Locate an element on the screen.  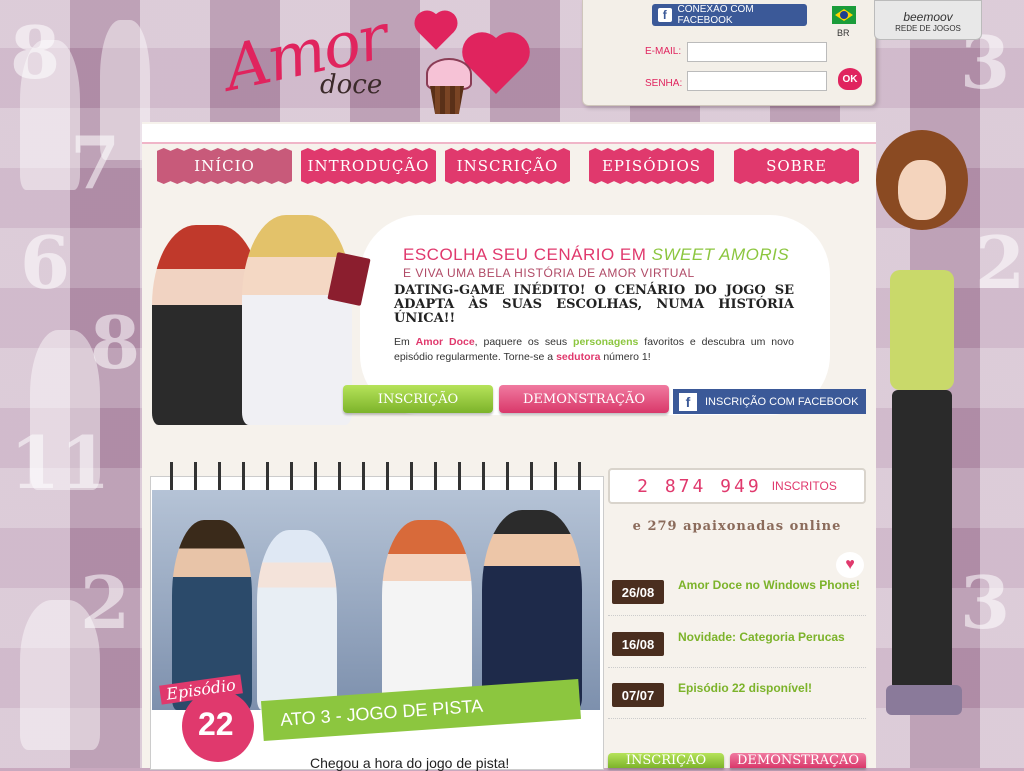
email-field is located at coordinates (757, 52).